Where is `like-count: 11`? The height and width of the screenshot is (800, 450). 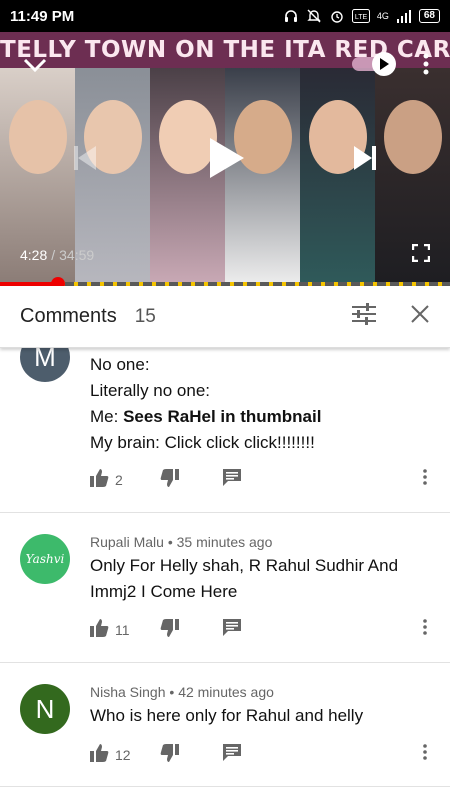
like-count: 11 is located at coordinates (122, 629).